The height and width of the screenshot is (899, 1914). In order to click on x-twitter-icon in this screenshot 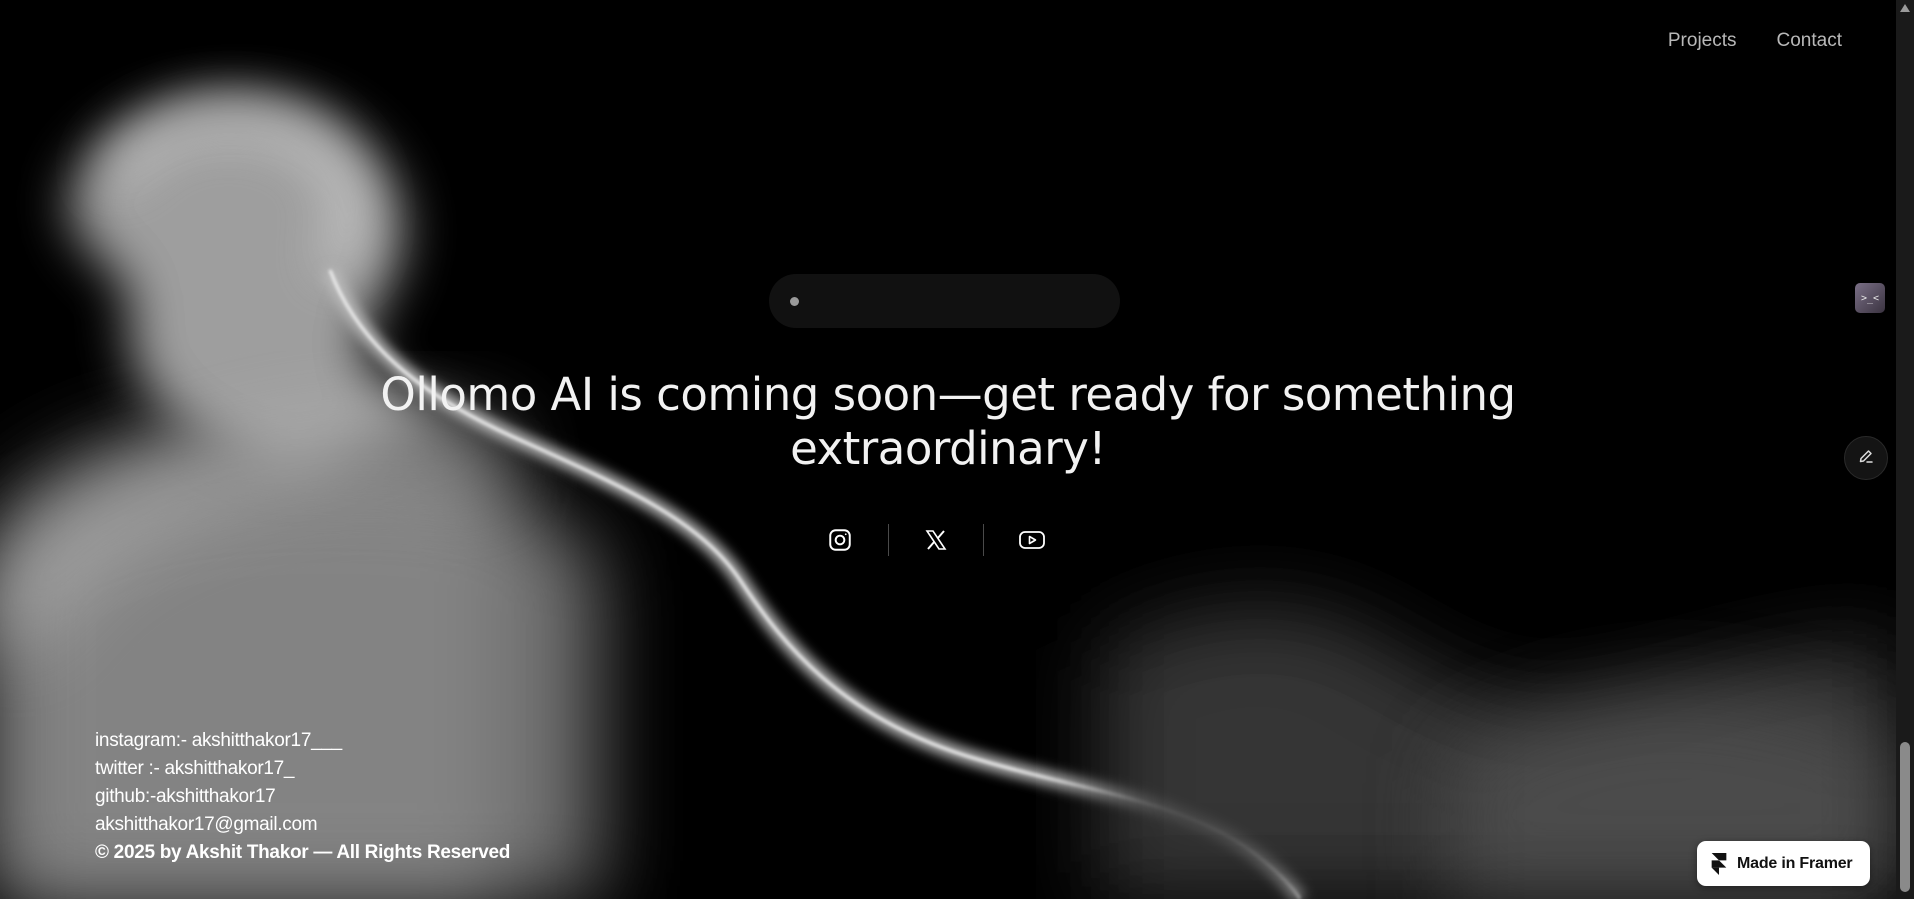, I will do `click(936, 540)`.